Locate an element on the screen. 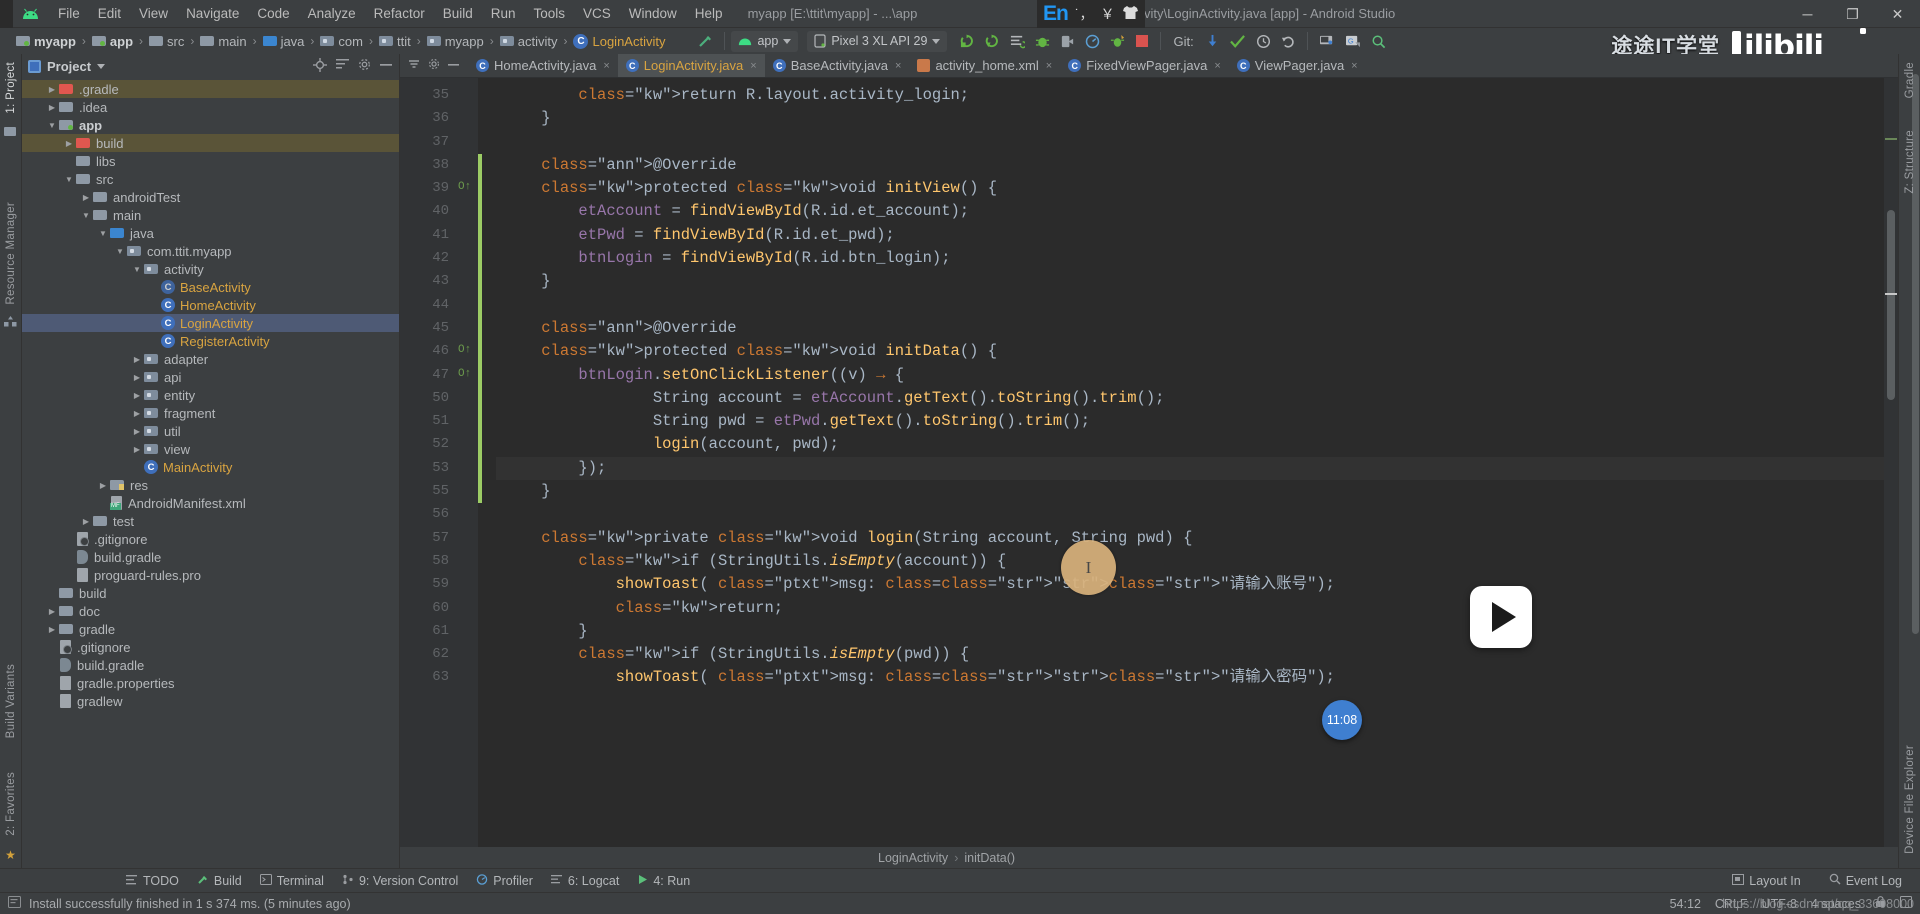  tree-item-util: ▶ util is located at coordinates (210, 431).